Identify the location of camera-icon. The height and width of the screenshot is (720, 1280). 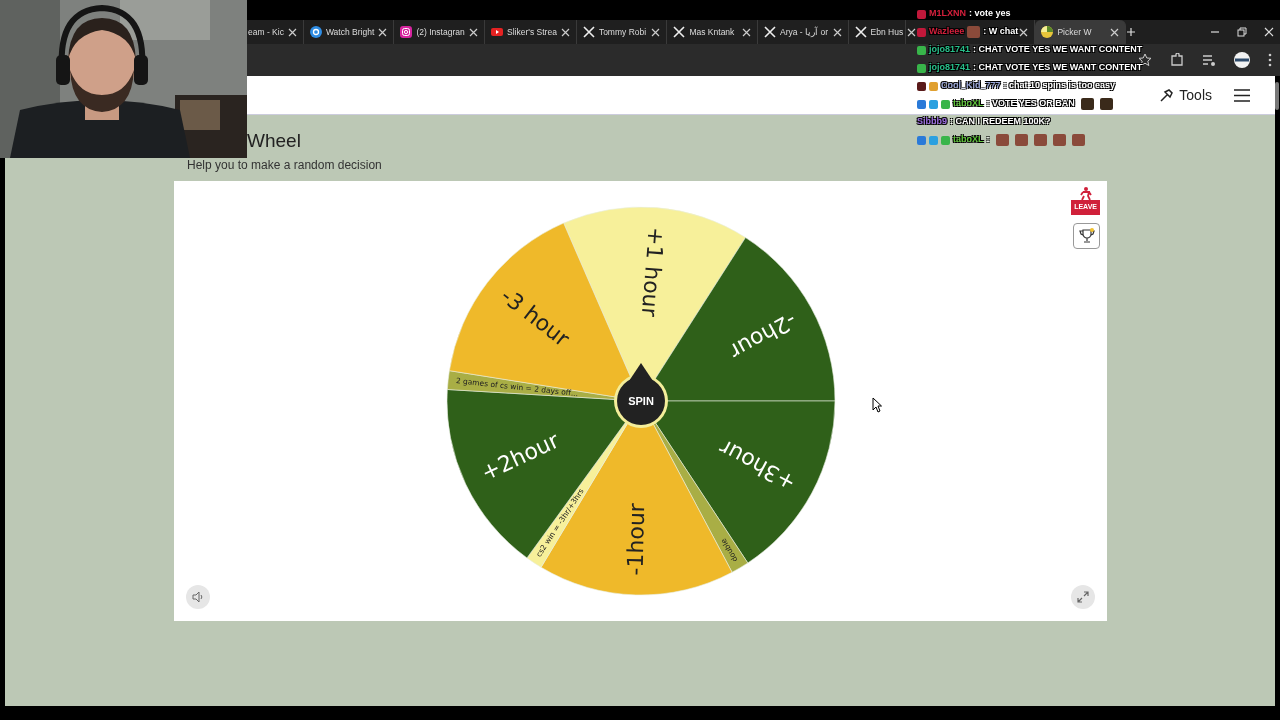
(406, 32).